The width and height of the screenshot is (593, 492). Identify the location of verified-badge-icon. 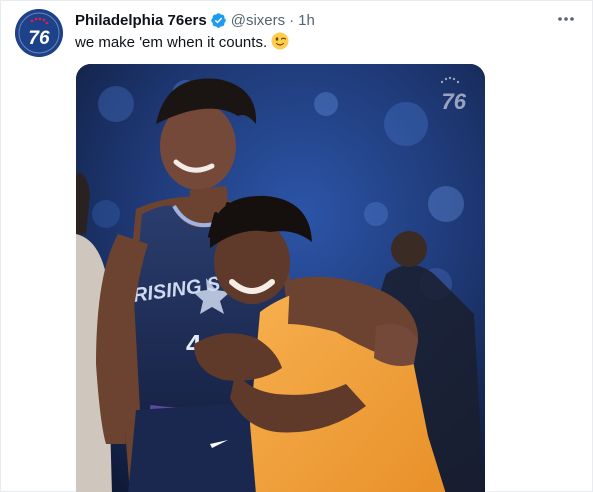
(218, 20).